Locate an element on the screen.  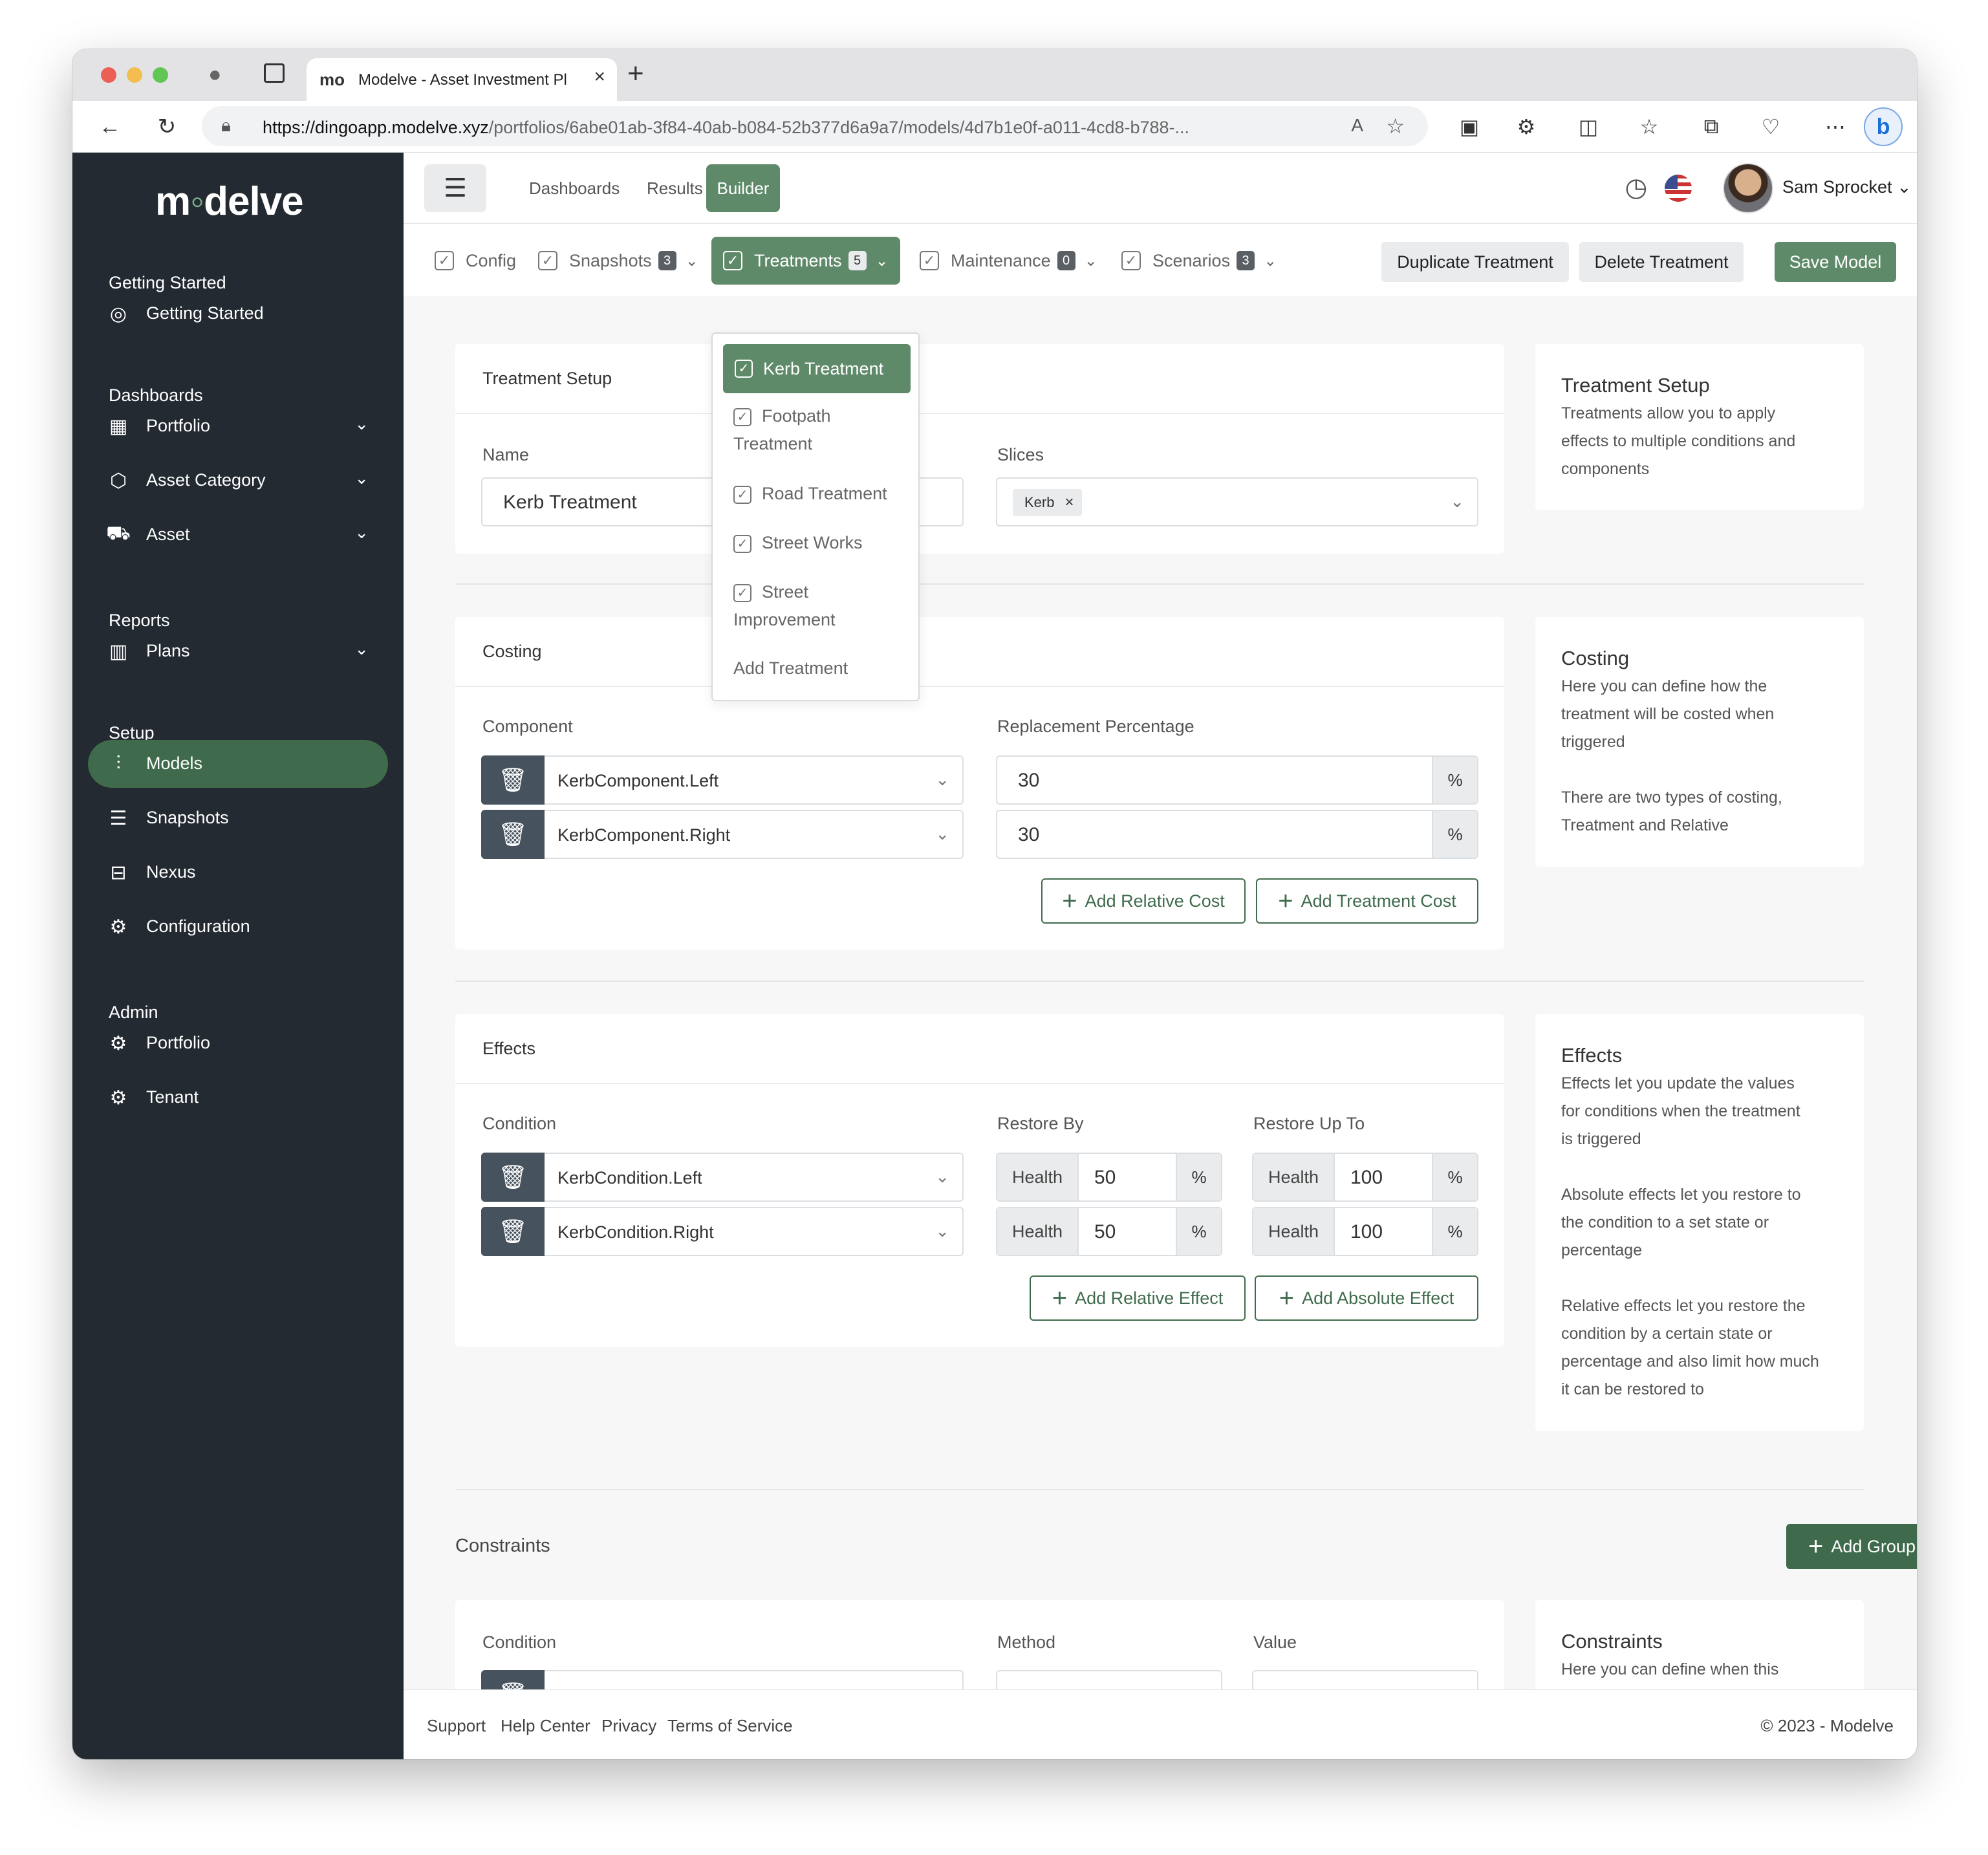
tab-snapshots: ✓ Snapshots 3 ⌄ is located at coordinates (618, 260).